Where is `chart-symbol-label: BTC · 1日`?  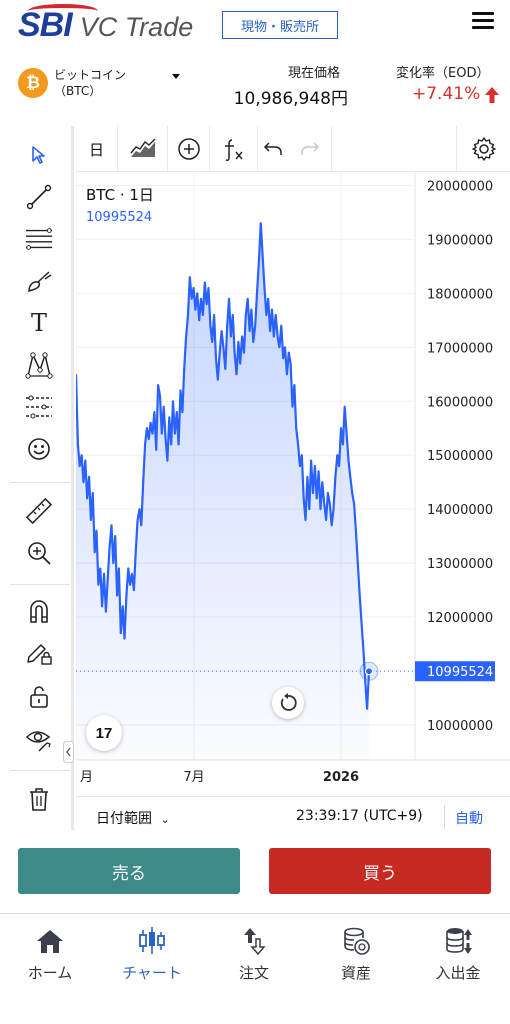
chart-symbol-label: BTC · 1日 is located at coordinates (120, 195).